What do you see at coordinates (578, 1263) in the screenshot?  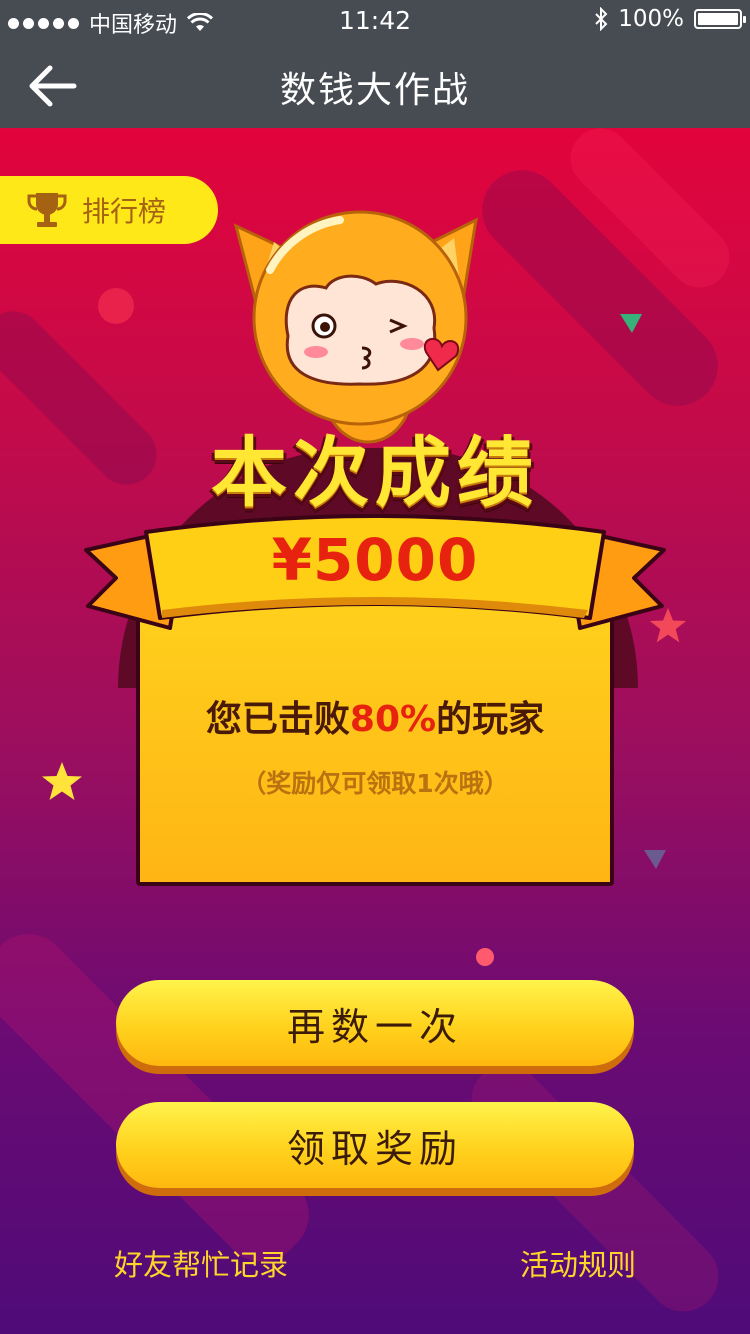 I see `rules-link: 活动规则` at bounding box center [578, 1263].